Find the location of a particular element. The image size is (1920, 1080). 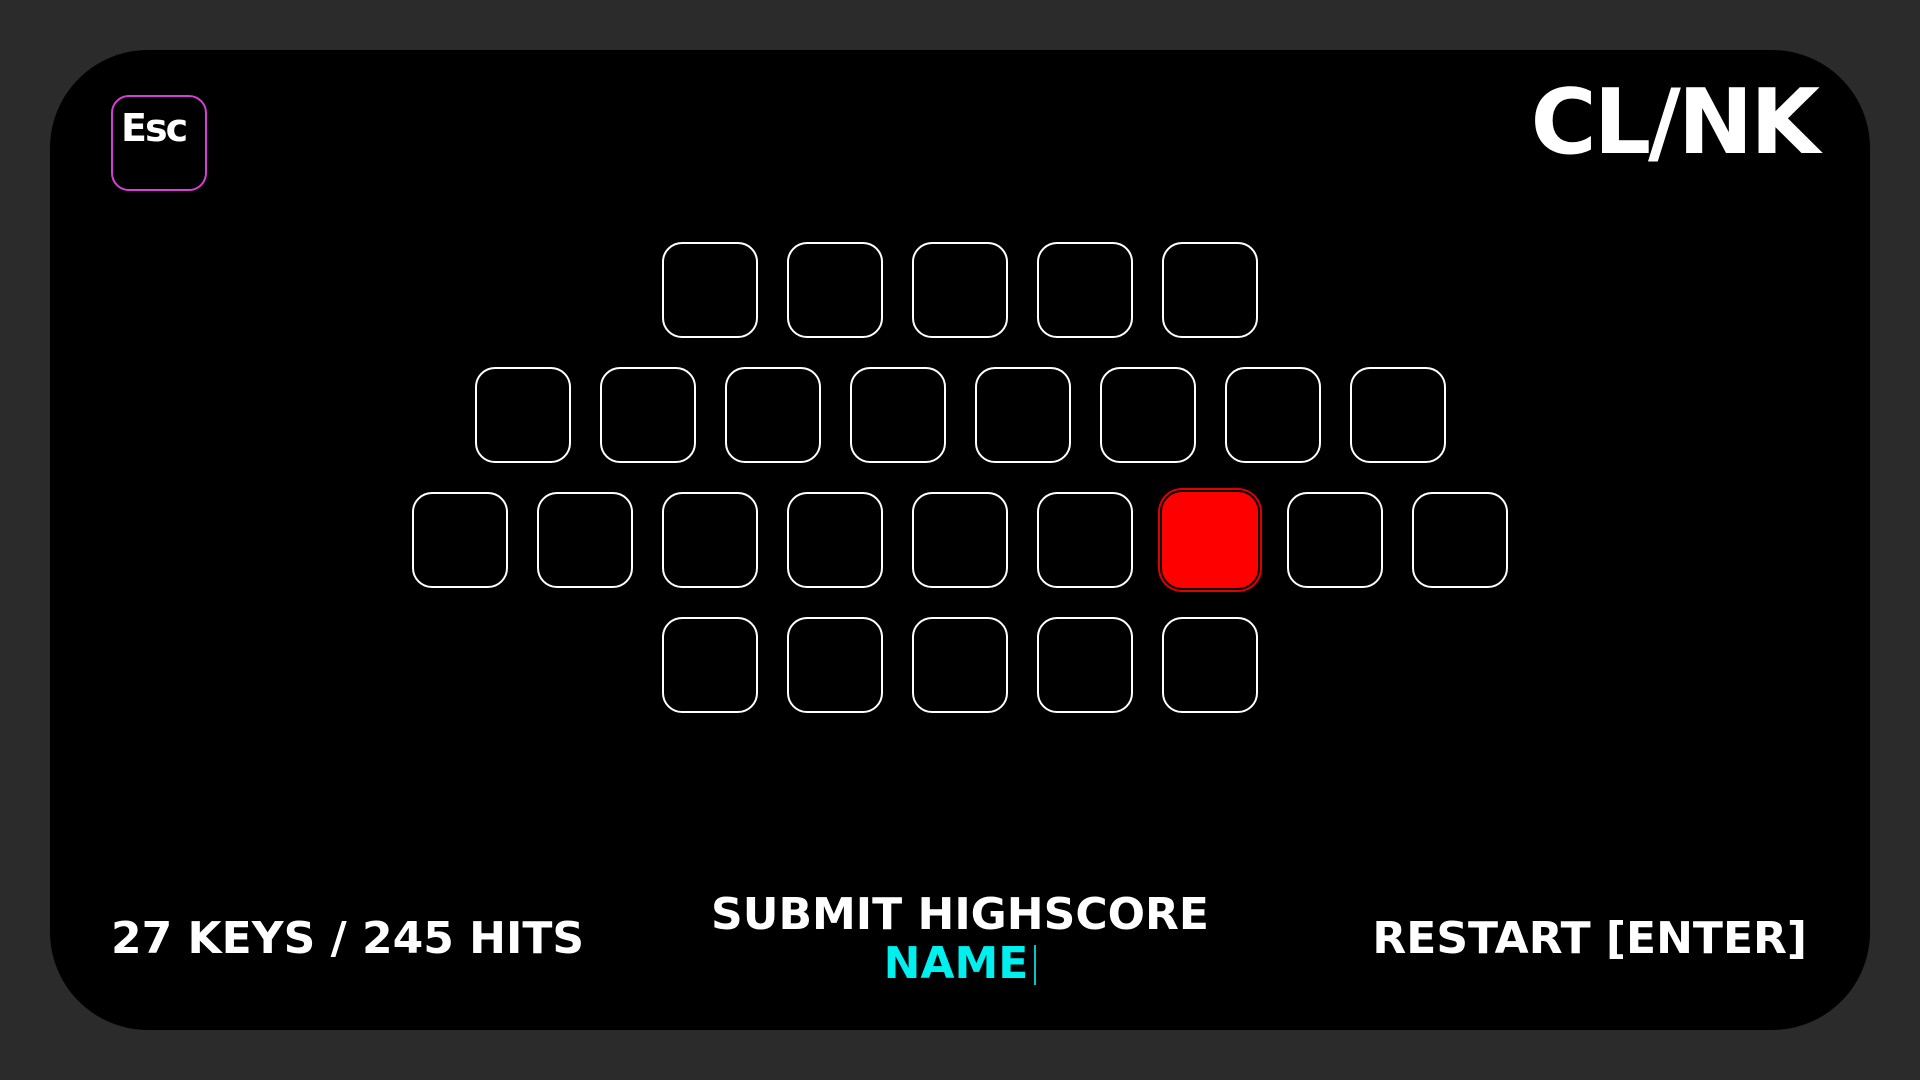

text-caret is located at coordinates (1035, 965).